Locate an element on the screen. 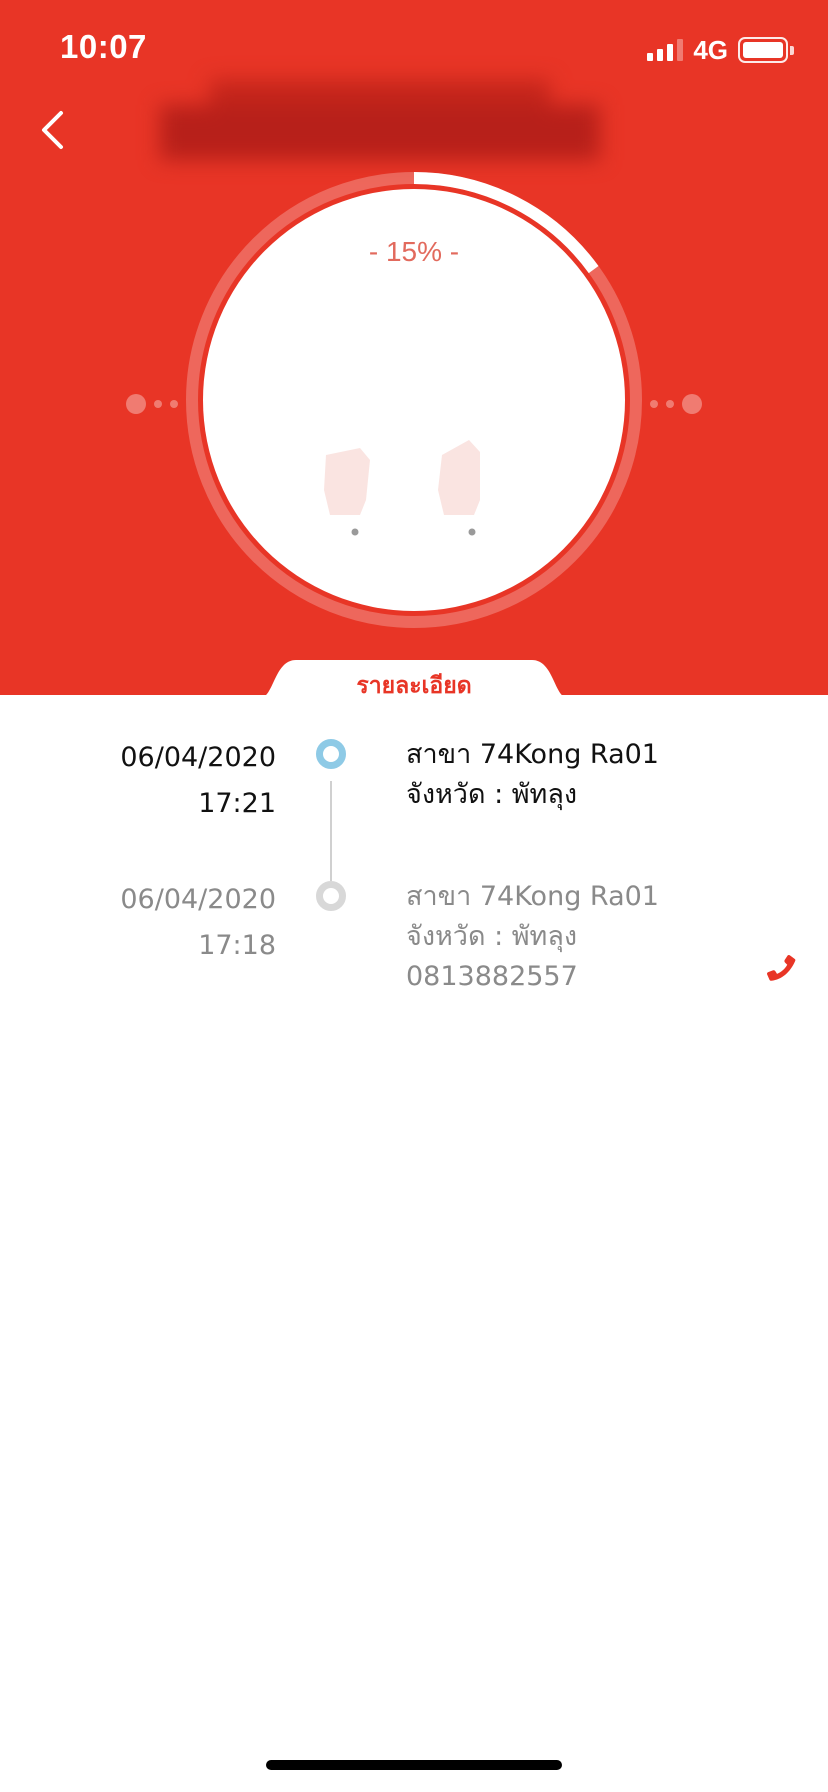  back-button is located at coordinates (52, 130).